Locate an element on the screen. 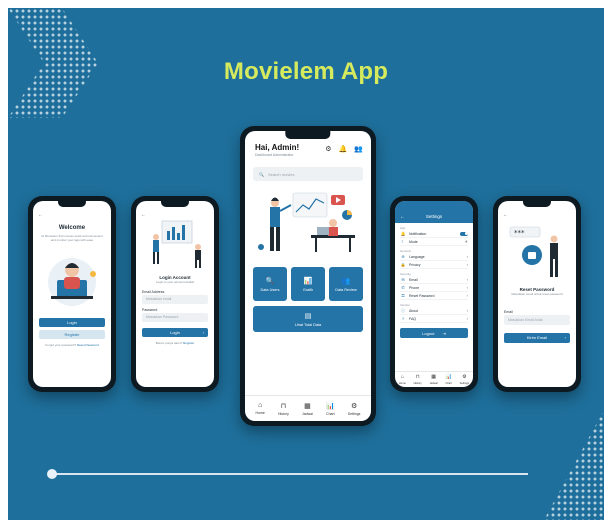  logout-label: Logout is located at coordinates (428, 333).